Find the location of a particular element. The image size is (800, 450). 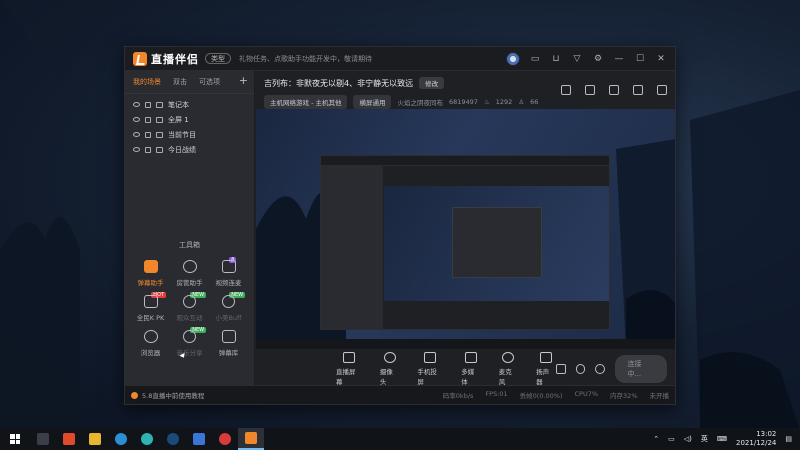

bell-icon is located at coordinates (638, 90).